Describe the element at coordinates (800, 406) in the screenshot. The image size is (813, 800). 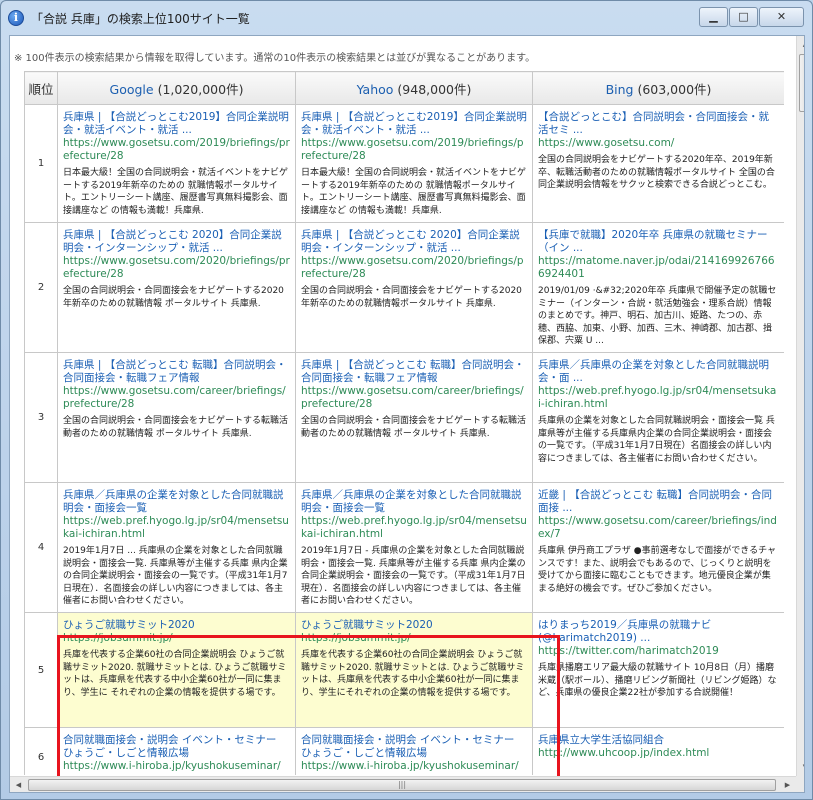
I see `vertical-scrollbar: ▲ ▼` at that location.